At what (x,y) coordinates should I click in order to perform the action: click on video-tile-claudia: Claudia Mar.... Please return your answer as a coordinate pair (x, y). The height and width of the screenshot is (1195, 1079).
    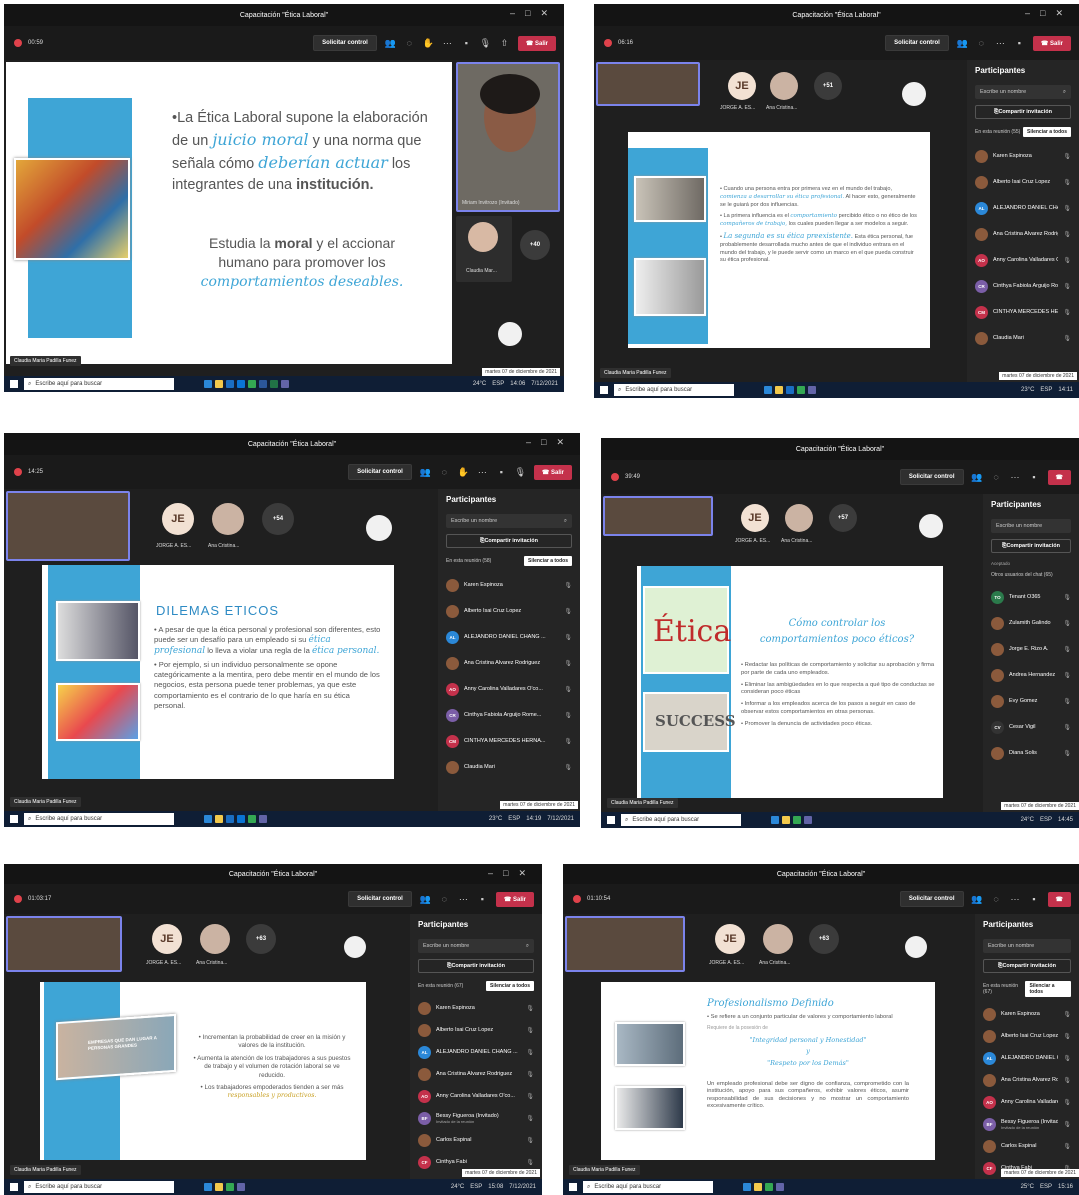
    Looking at the image, I should click on (484, 249).